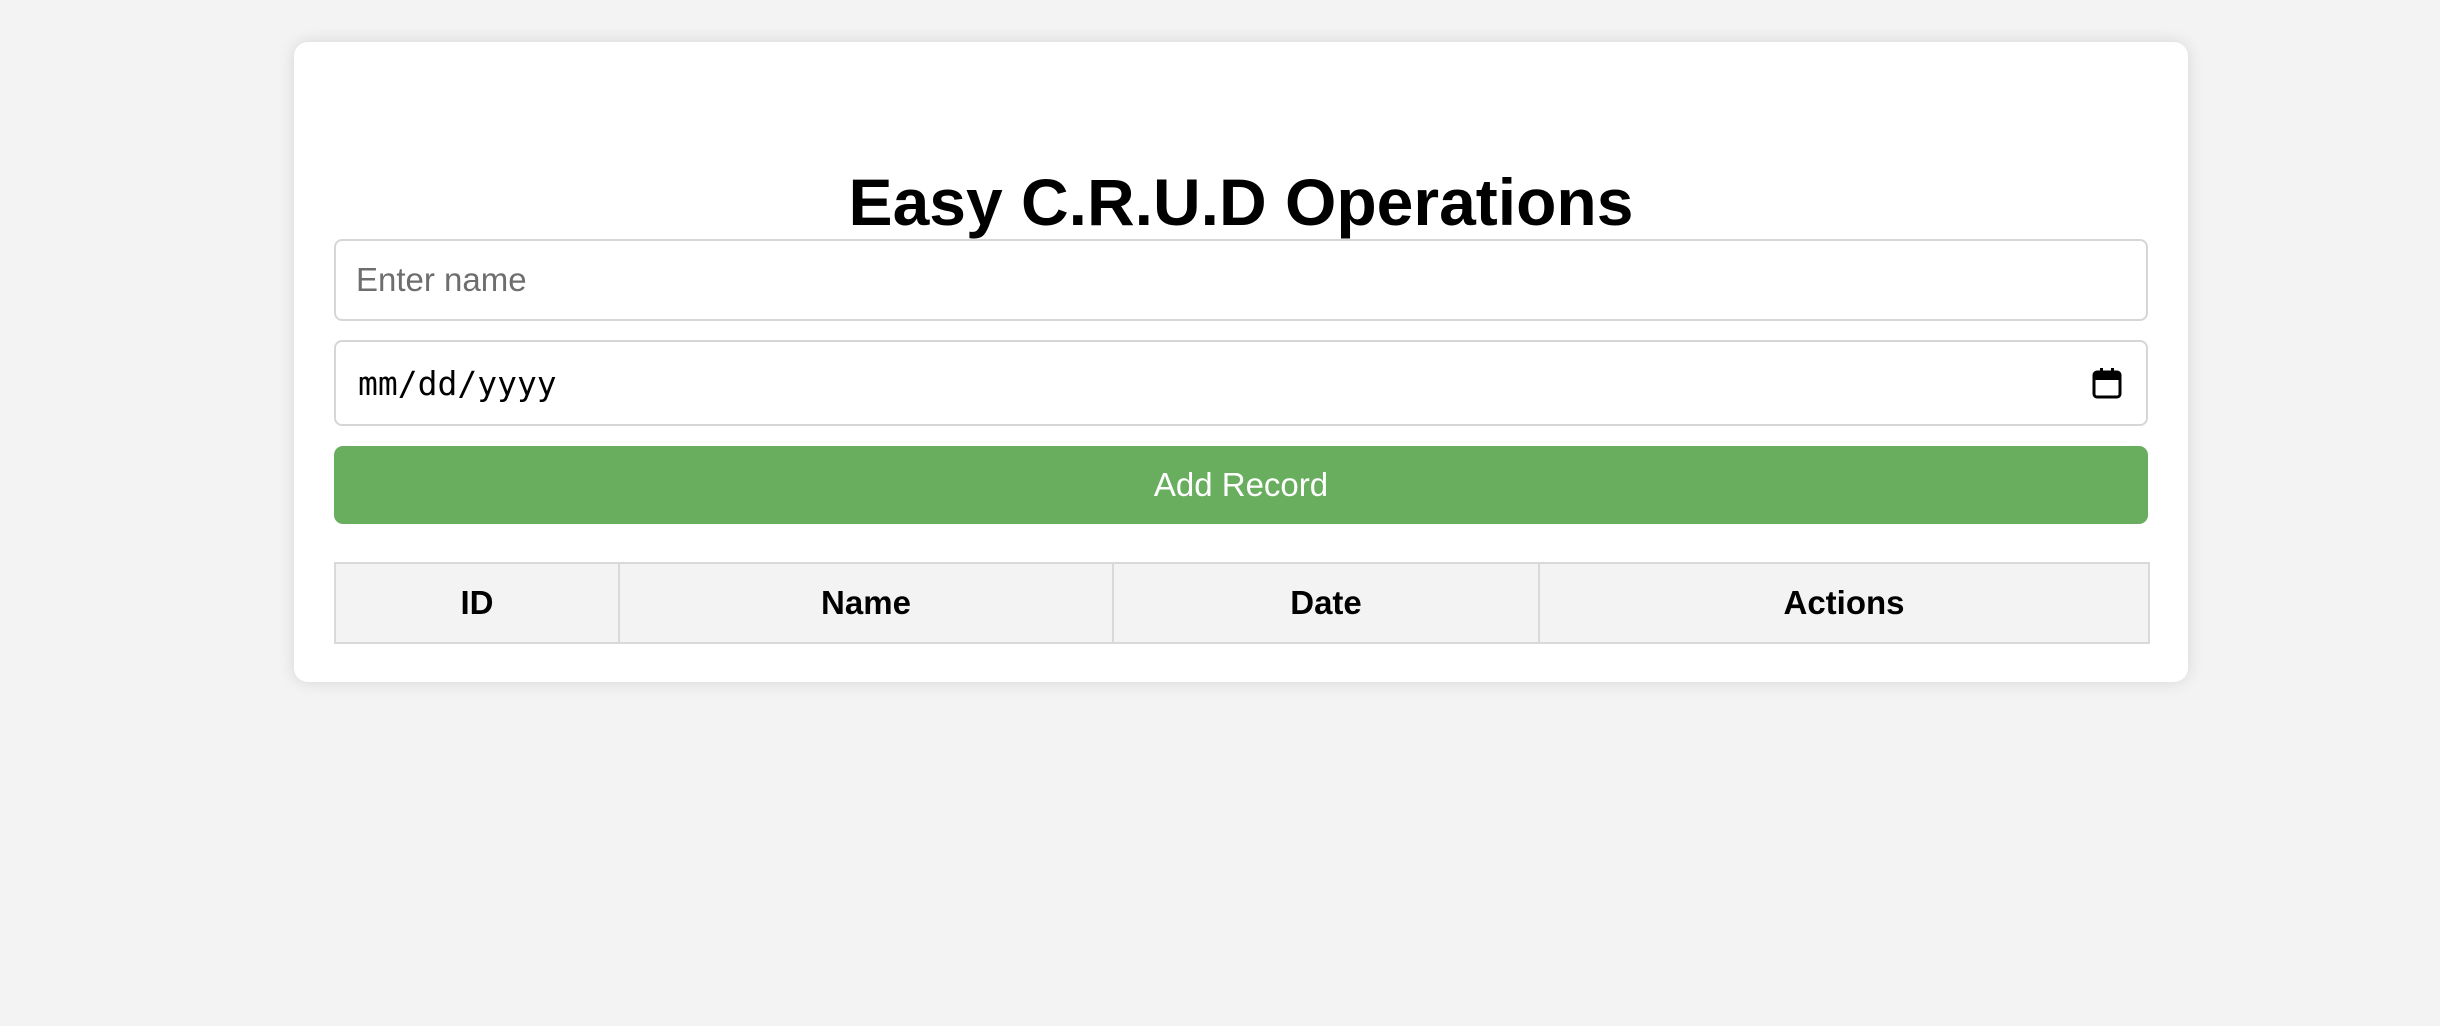  I want to click on calendar-icon, so click(2107, 383).